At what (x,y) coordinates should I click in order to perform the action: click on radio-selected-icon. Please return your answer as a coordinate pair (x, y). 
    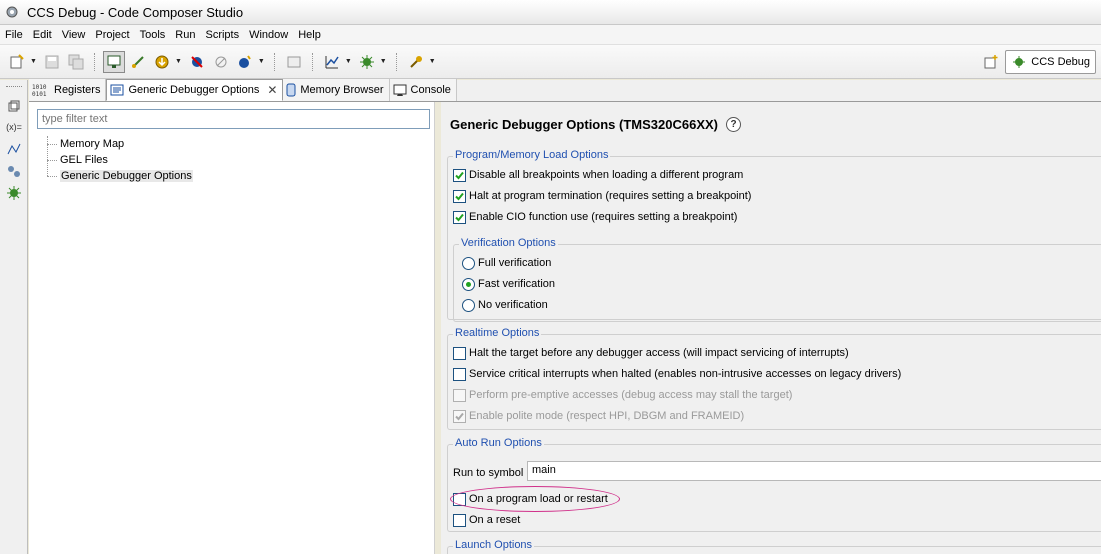
    Looking at the image, I should click on (468, 284).